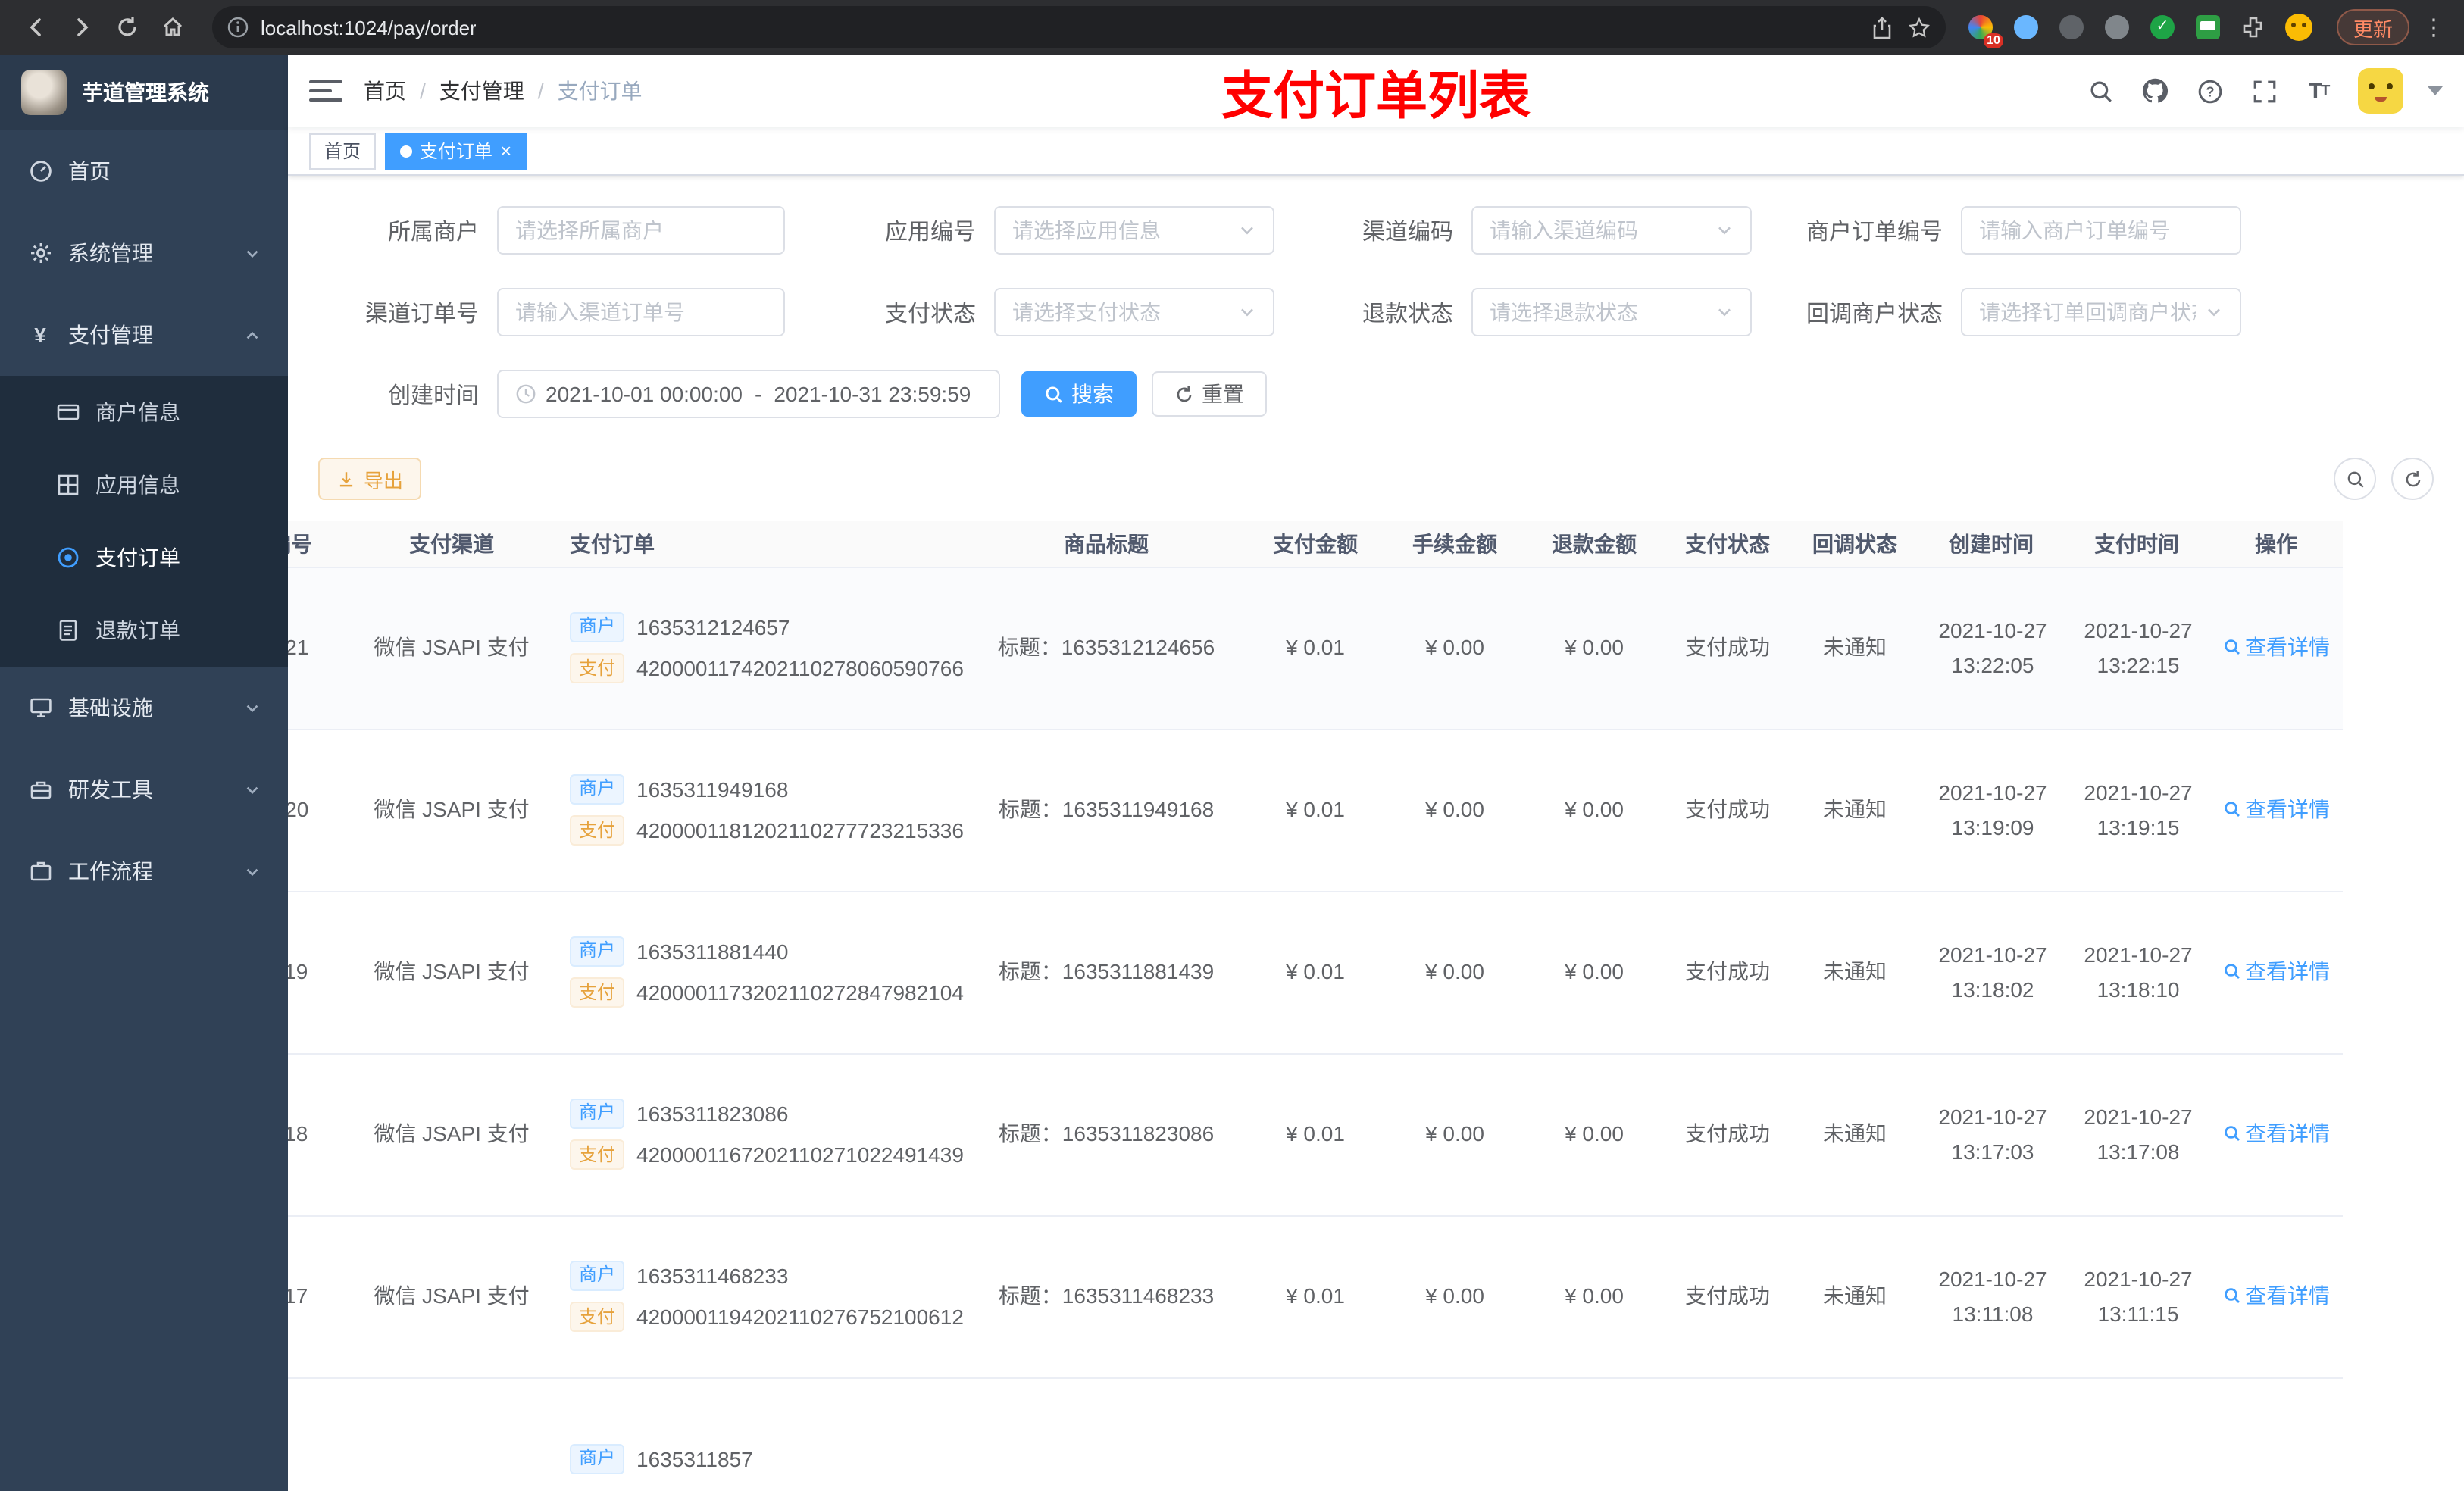 The height and width of the screenshot is (1491, 2464). Describe the element at coordinates (144, 557) in the screenshot. I see `sidebar-item-pay-order: 支付订单` at that location.